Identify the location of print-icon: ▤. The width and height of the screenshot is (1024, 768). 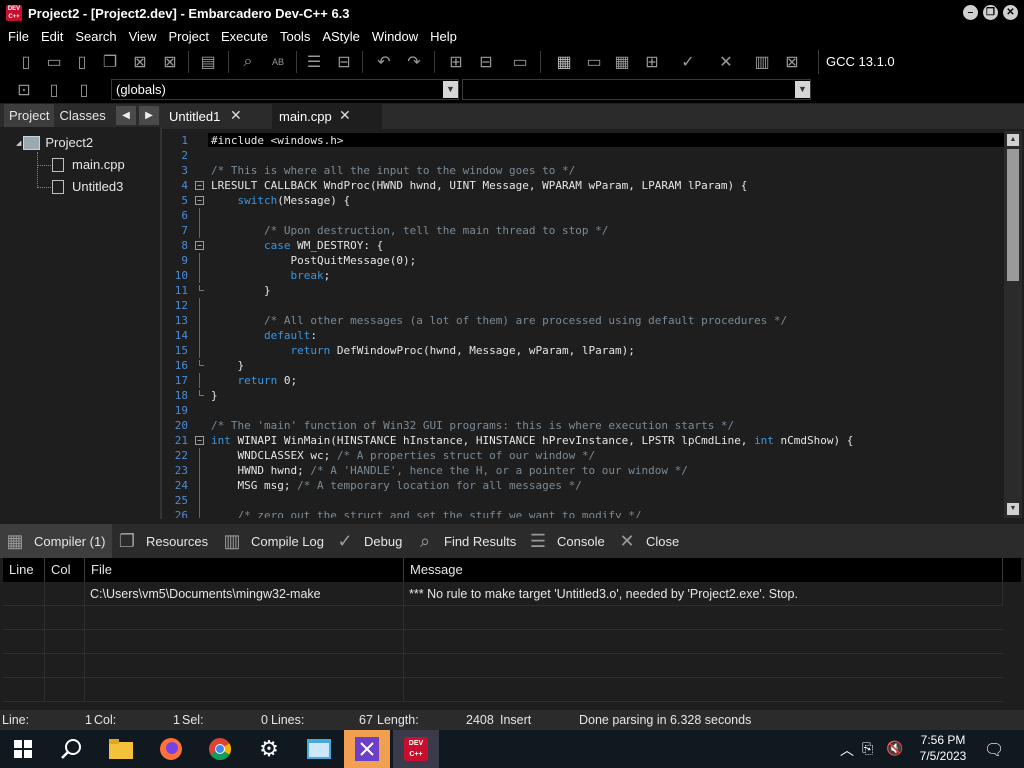
(208, 62).